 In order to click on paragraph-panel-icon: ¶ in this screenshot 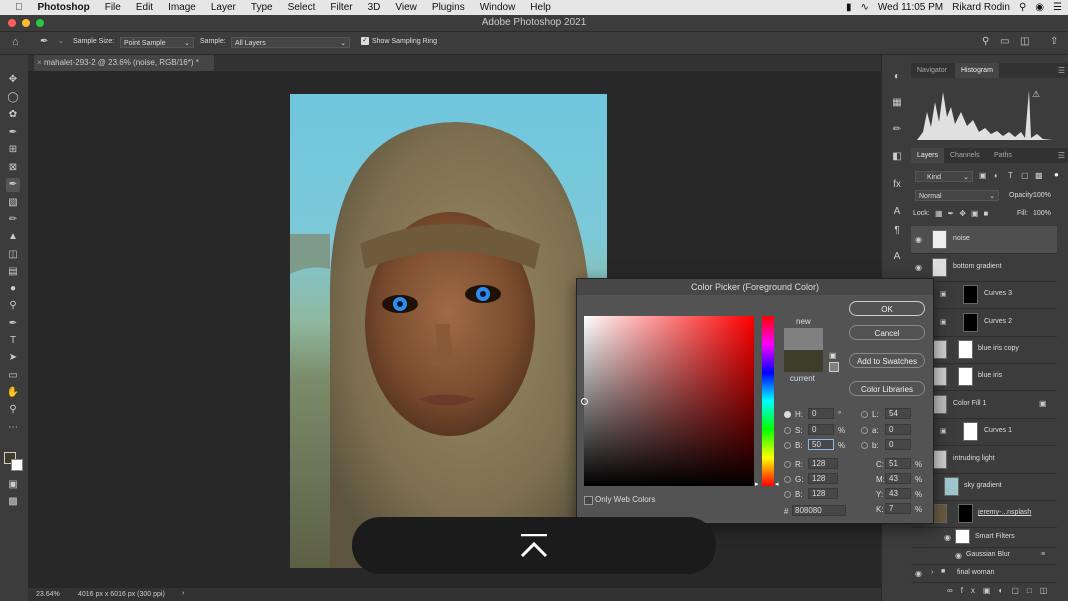, I will do `click(897, 231)`.